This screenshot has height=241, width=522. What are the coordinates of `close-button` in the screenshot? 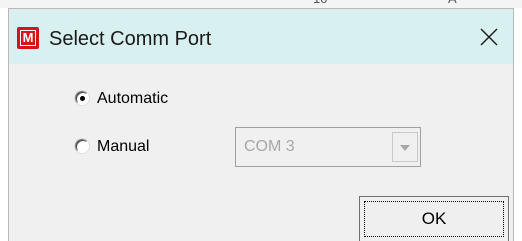 It's located at (489, 37).